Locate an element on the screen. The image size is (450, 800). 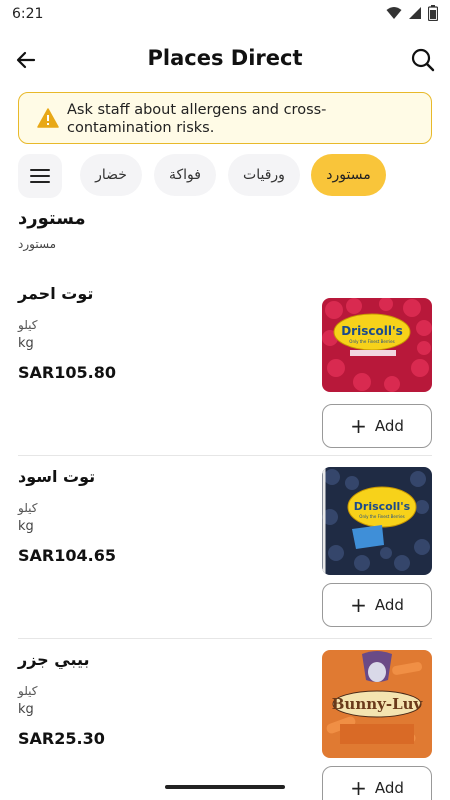
raspberries-image: Driscoll's Only the Finest Berries is located at coordinates (377, 345).